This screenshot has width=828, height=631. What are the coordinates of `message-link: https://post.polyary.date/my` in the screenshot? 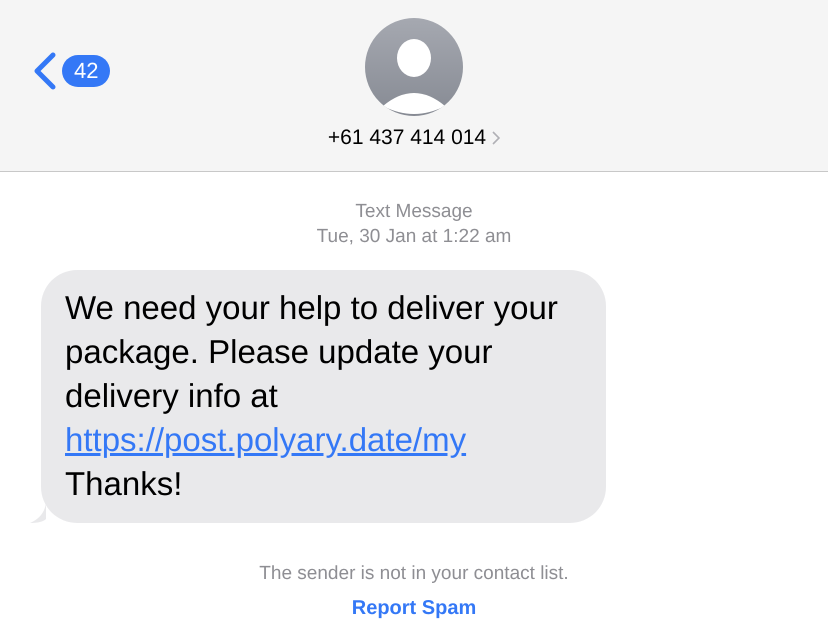 It's located at (265, 439).